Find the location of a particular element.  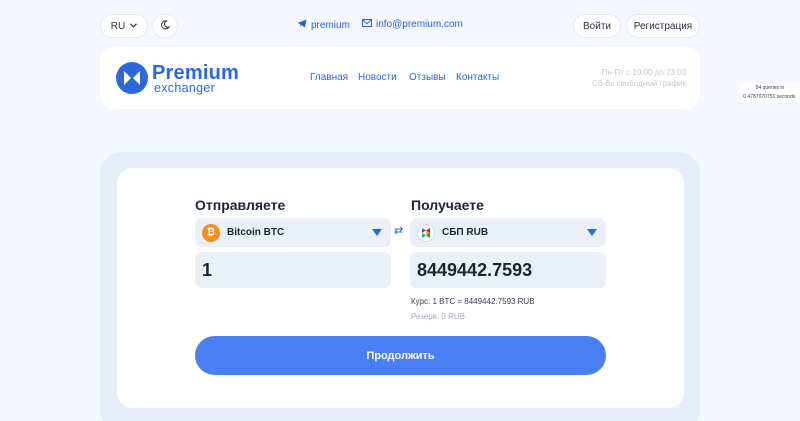

exchange-rate: Курс: 1 BTC = 8449442.7593 RUB is located at coordinates (473, 301).